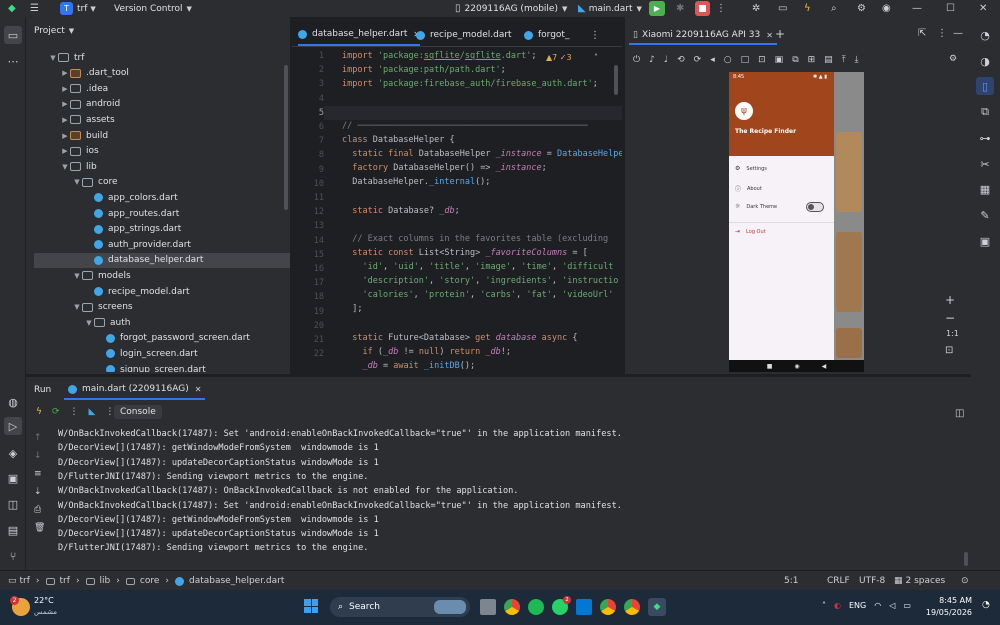 This screenshot has width=1000, height=625. What do you see at coordinates (20, 606) in the screenshot?
I see `weather-sun-icon: 2` at bounding box center [20, 606].